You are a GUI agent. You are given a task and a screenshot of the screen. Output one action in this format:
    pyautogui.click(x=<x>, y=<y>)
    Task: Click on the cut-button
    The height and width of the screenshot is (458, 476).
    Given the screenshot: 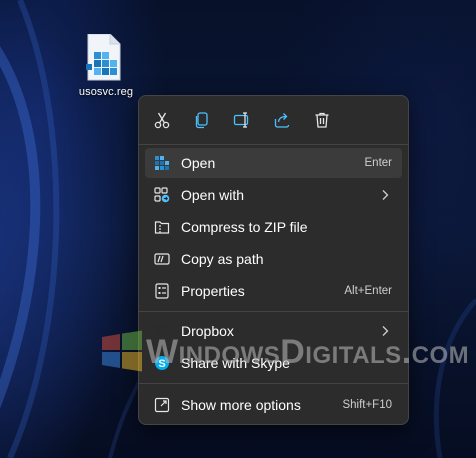 What is the action you would take?
    pyautogui.click(x=162, y=120)
    